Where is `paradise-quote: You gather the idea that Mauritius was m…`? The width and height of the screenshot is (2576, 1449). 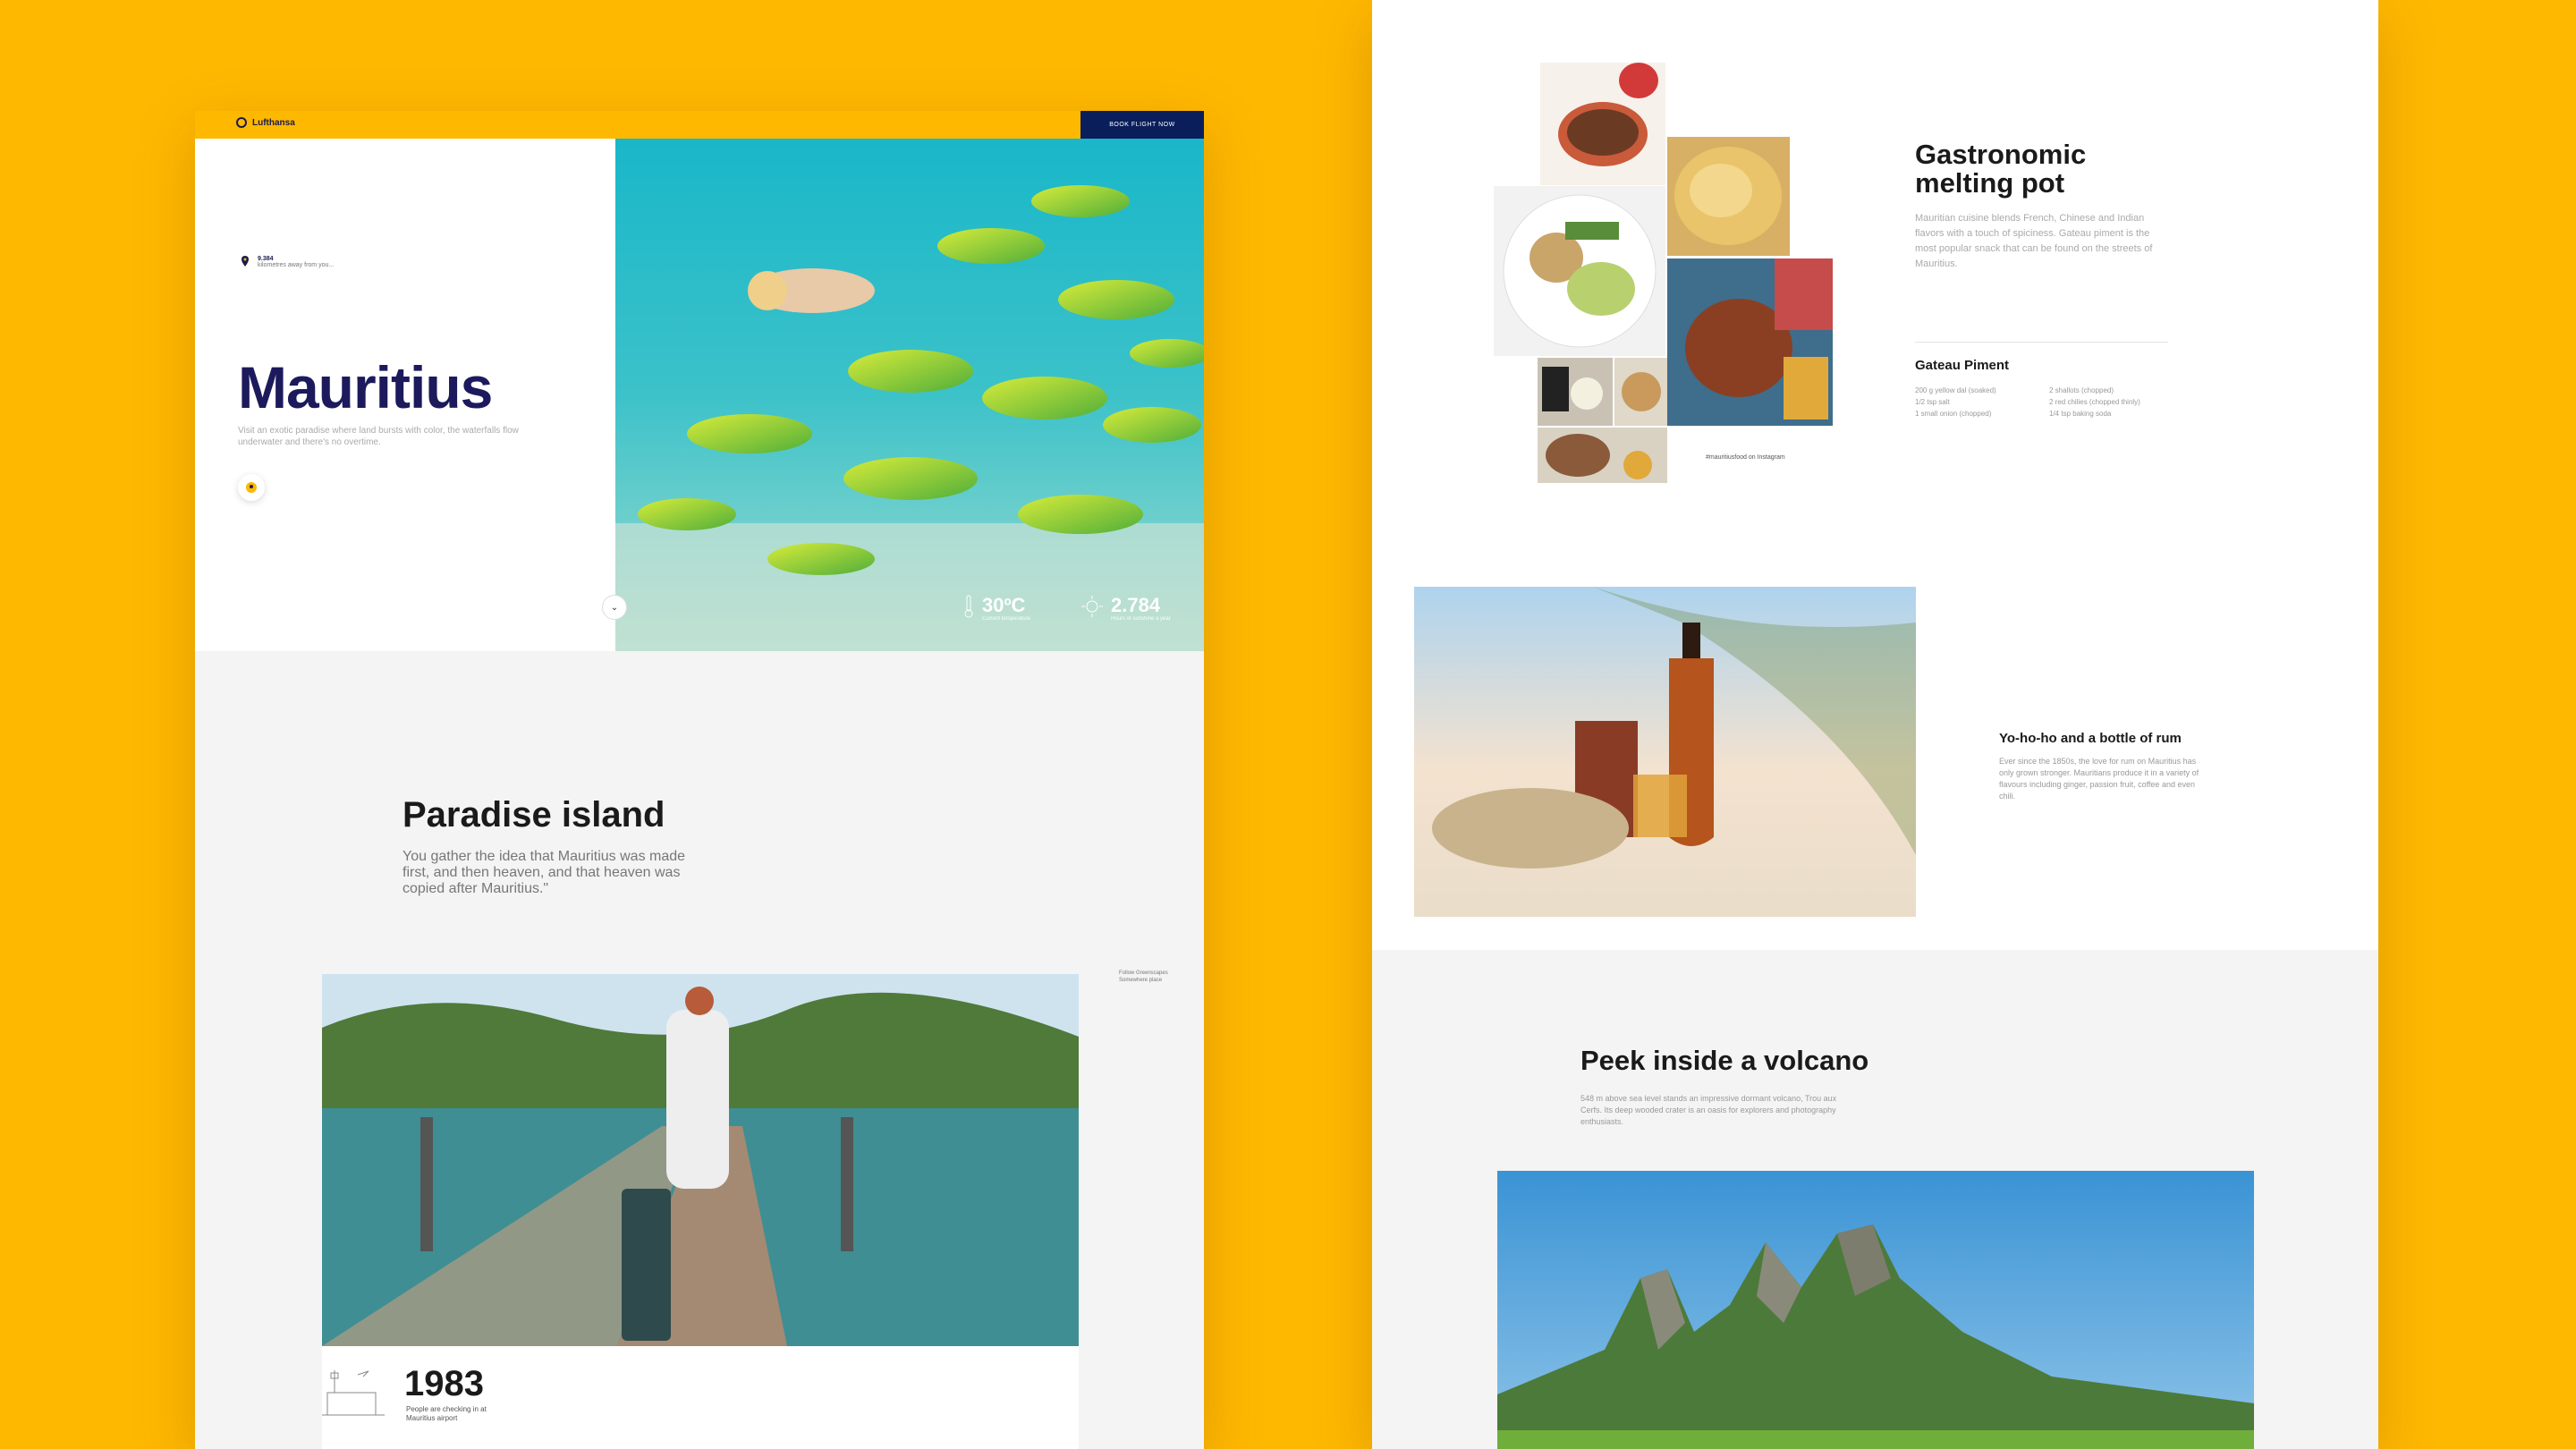
paradise-quote: You gather the idea that Mauritius was m… is located at coordinates (544, 872).